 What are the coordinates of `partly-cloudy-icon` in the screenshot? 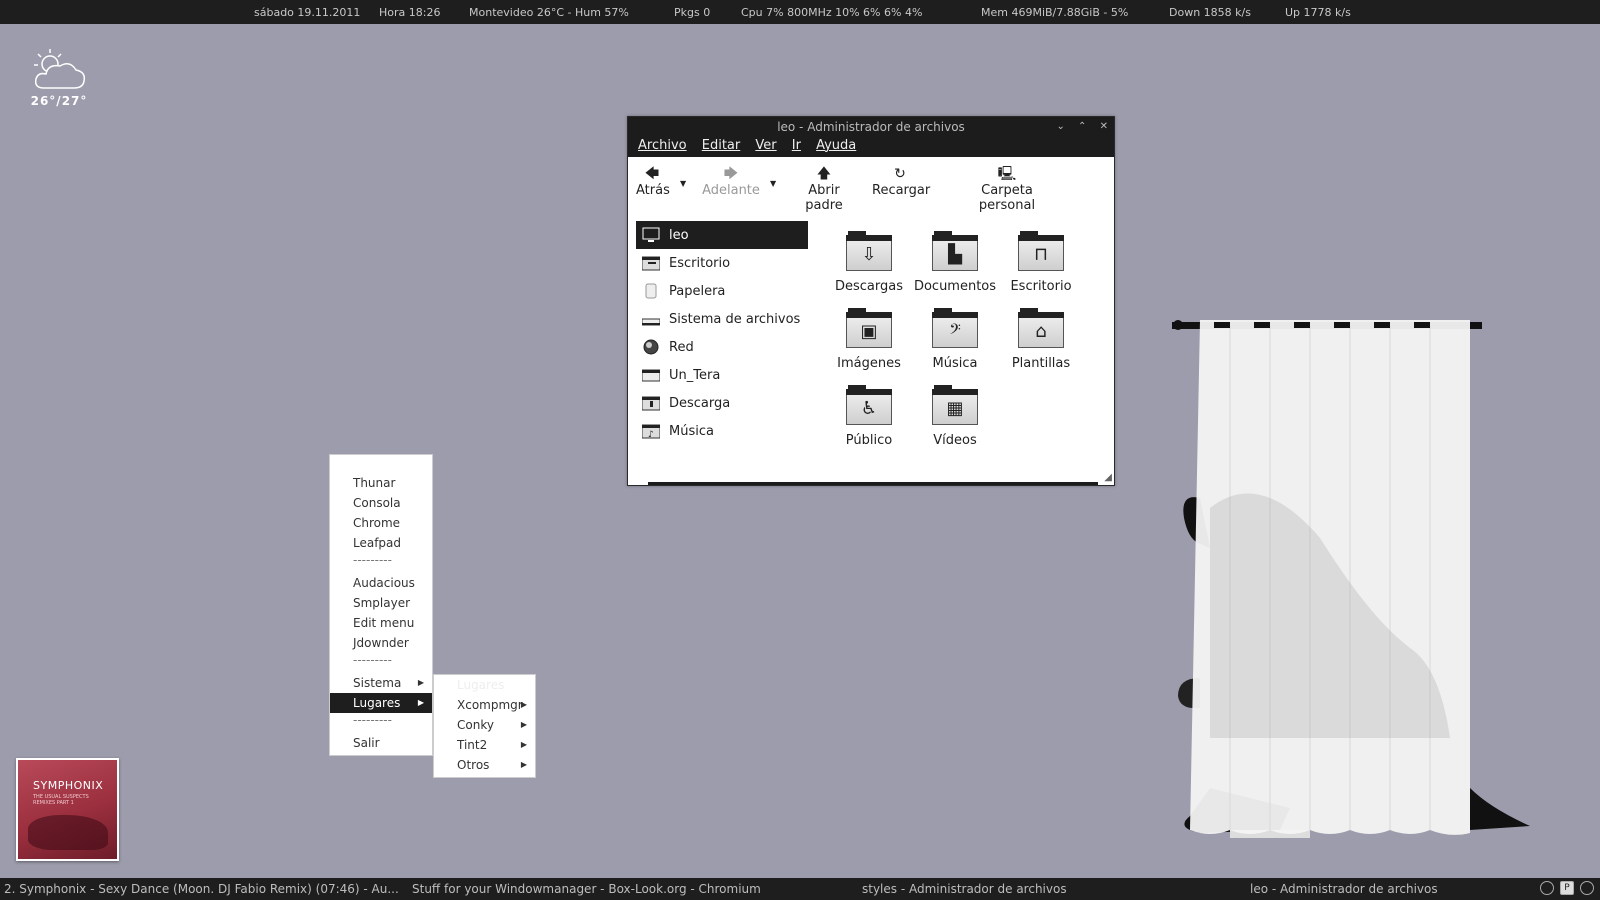 It's located at (60, 69).